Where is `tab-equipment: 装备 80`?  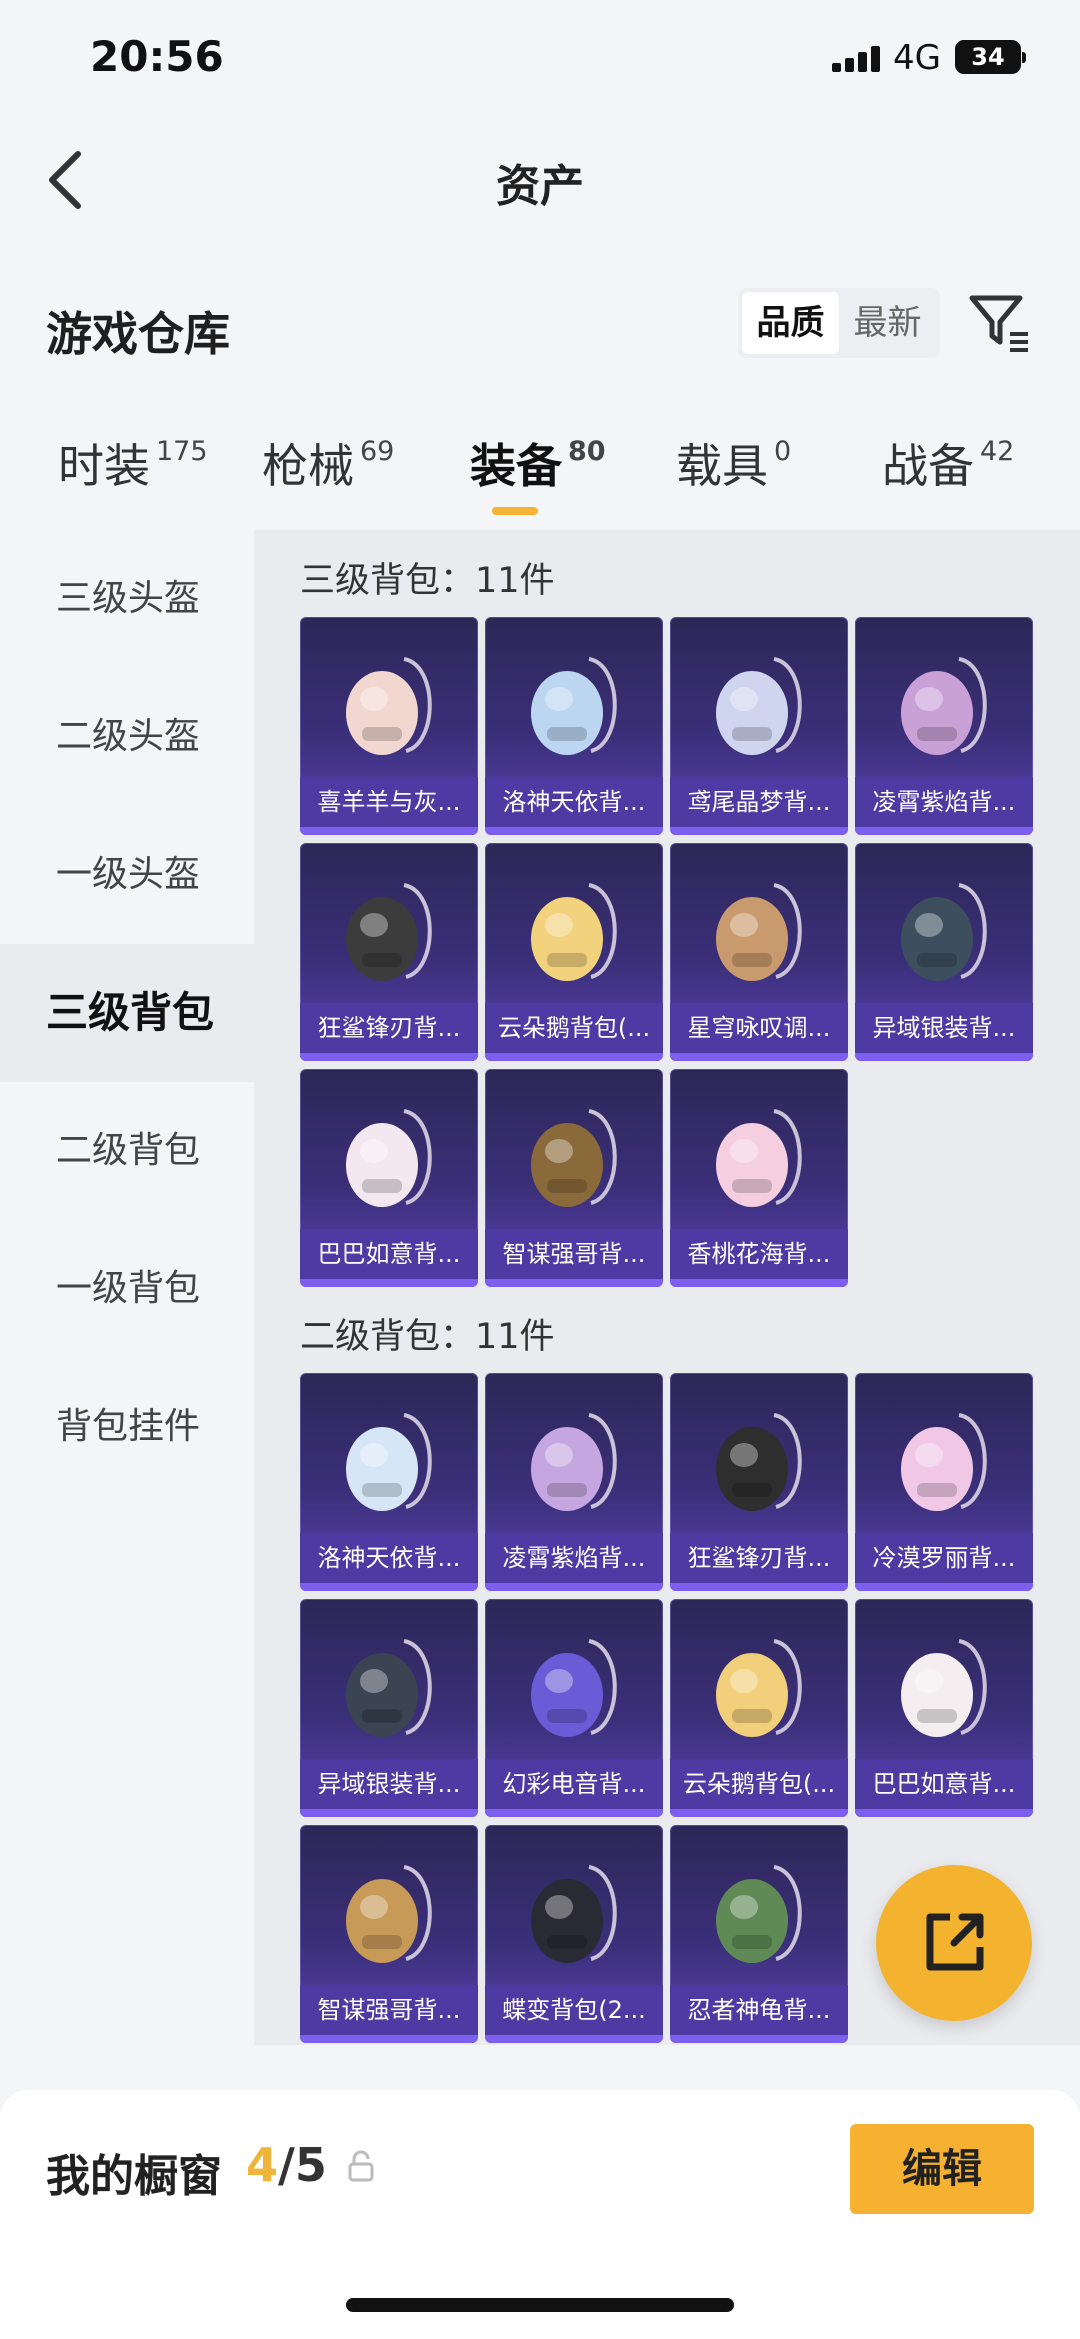
tab-equipment: 装备 80 is located at coordinates (538, 463).